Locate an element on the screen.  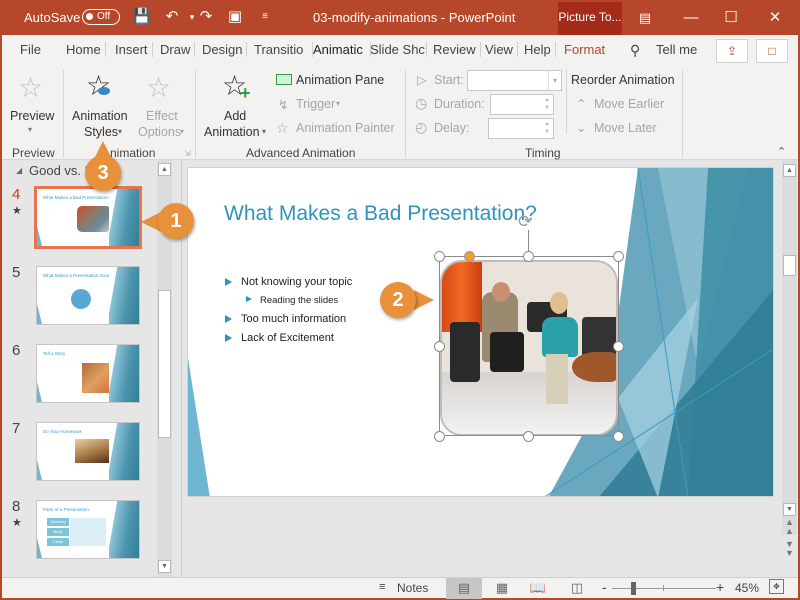
slide-thumbnail-4: What Makes a Bad Presentation? is located at coordinates (88, 217).